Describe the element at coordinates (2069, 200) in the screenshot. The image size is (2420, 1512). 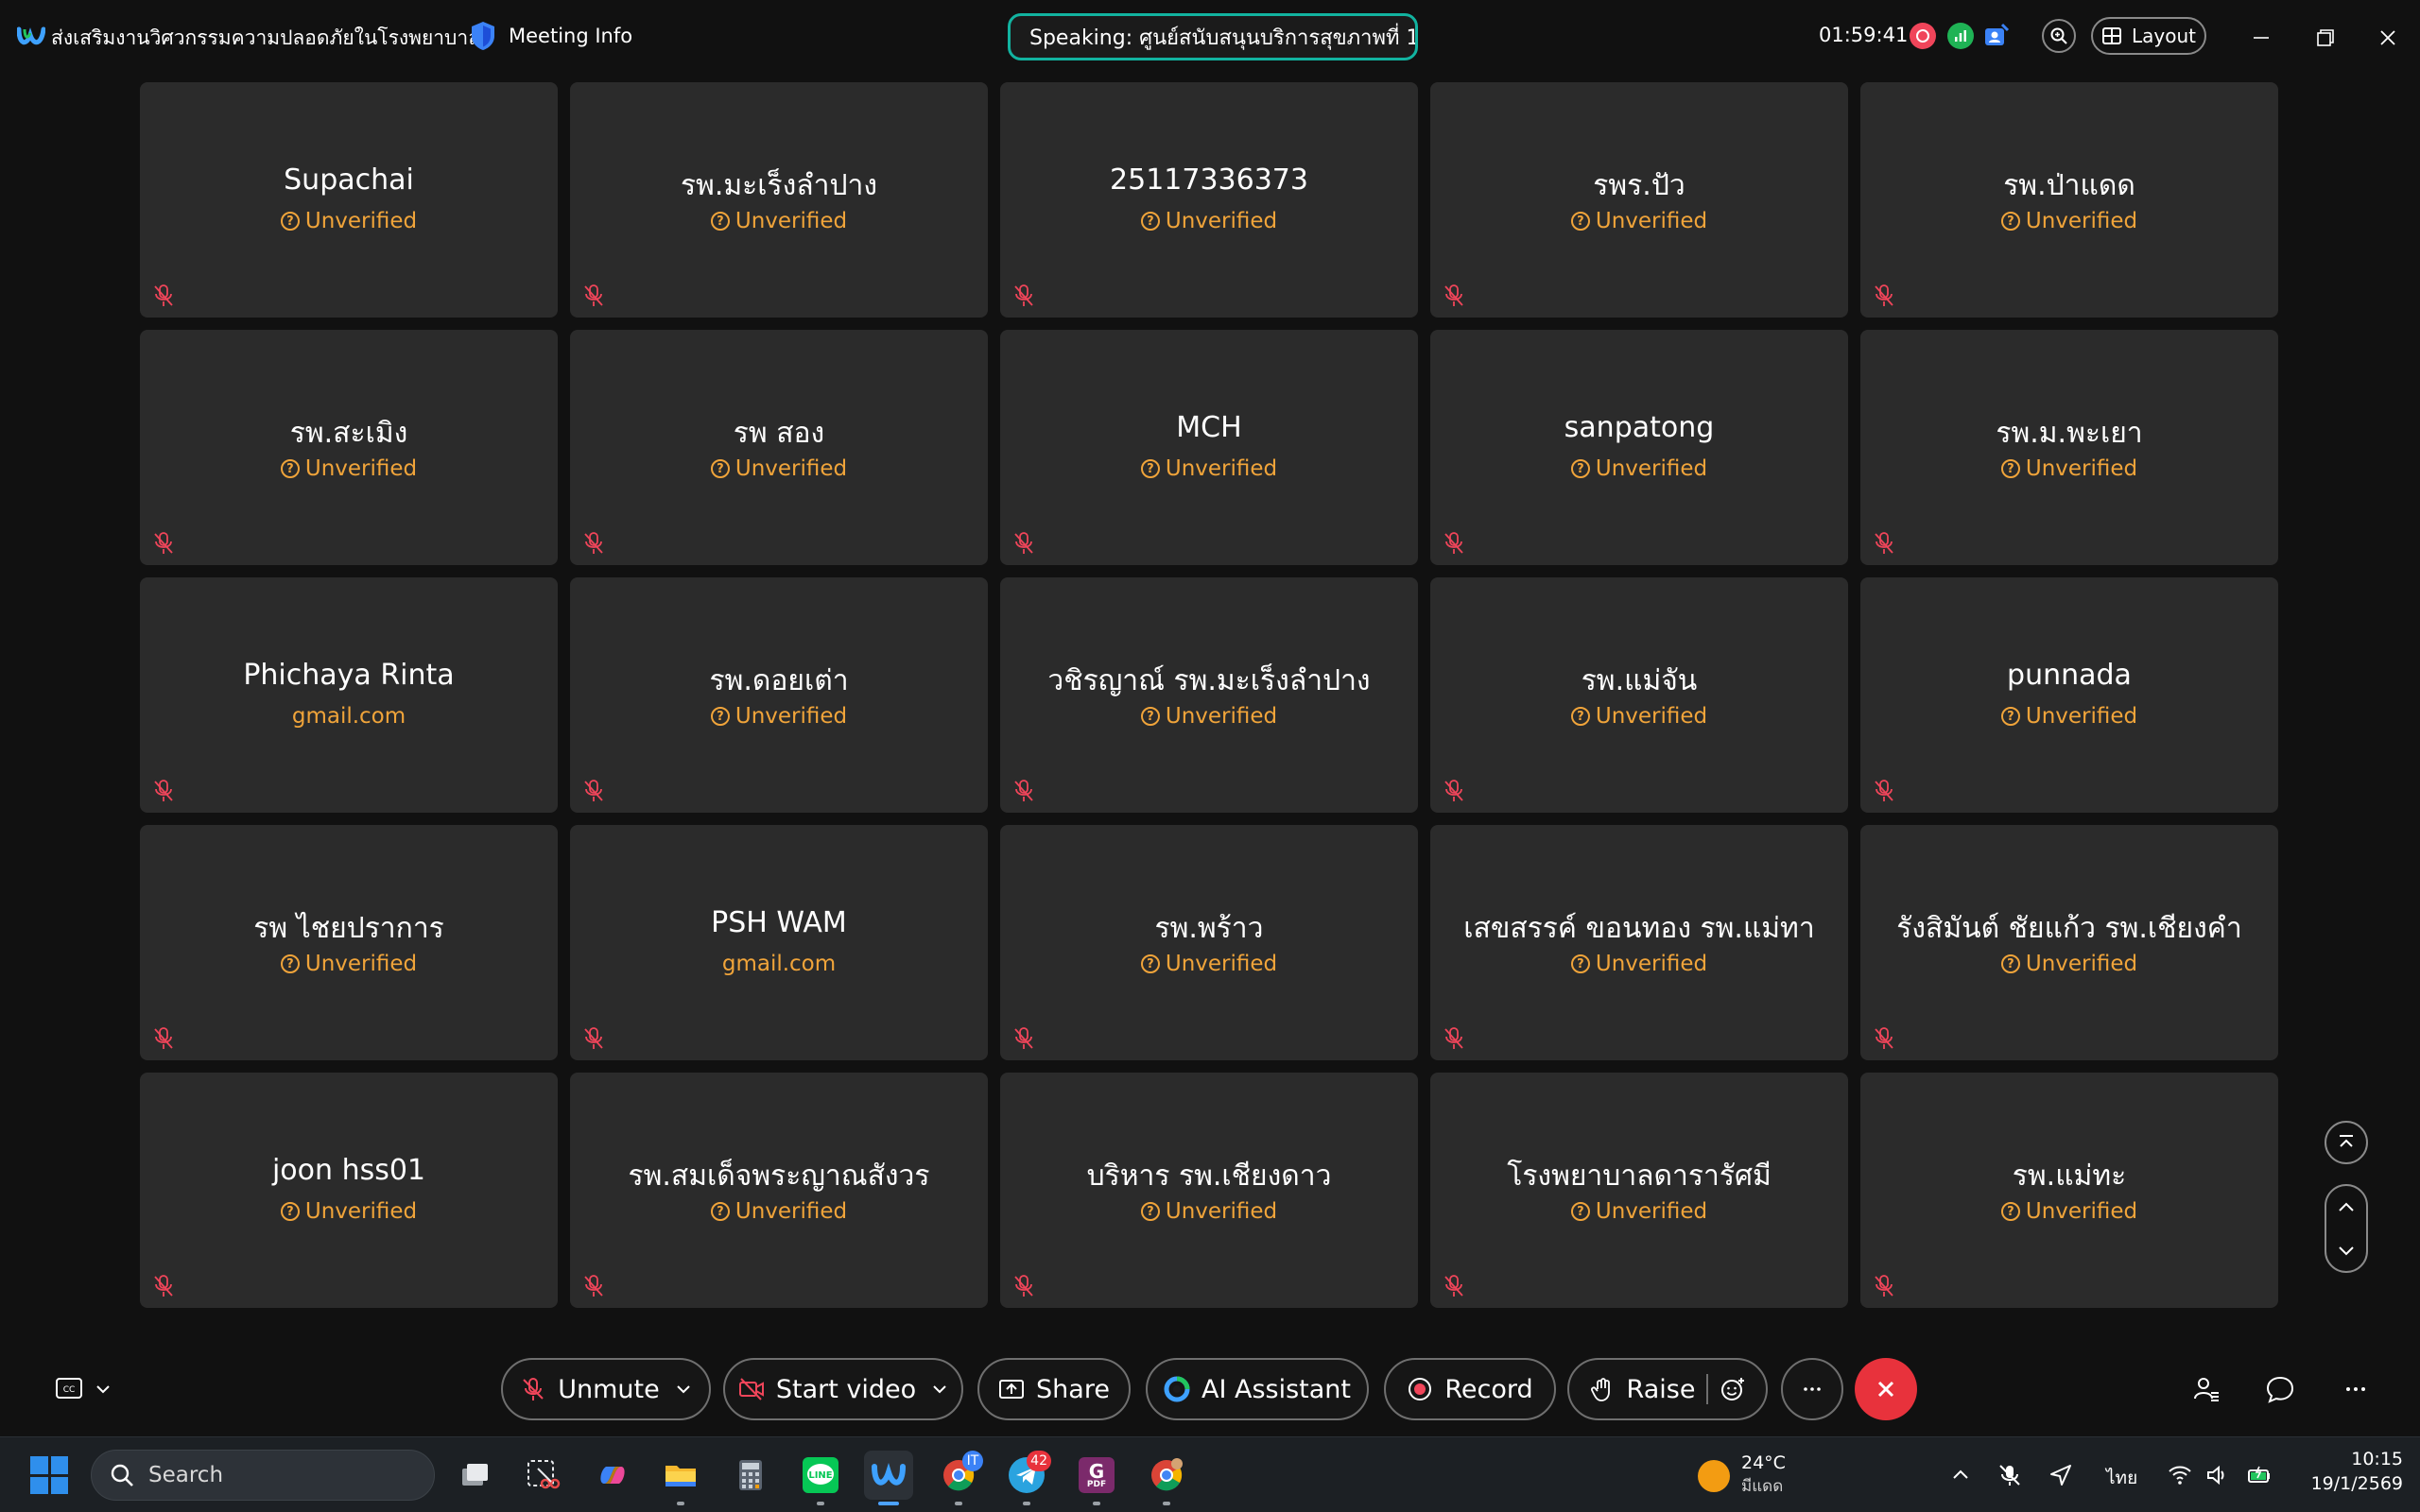
I see `participant-tile: รพ.ป่าแดด? Unverified` at that location.